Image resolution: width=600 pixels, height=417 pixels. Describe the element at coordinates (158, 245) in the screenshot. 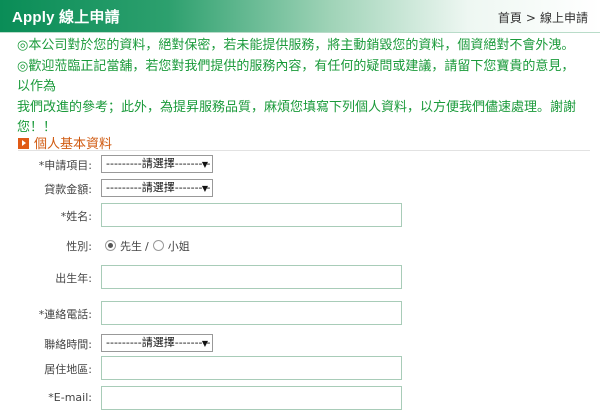

I see `gender-ms-radio` at that location.